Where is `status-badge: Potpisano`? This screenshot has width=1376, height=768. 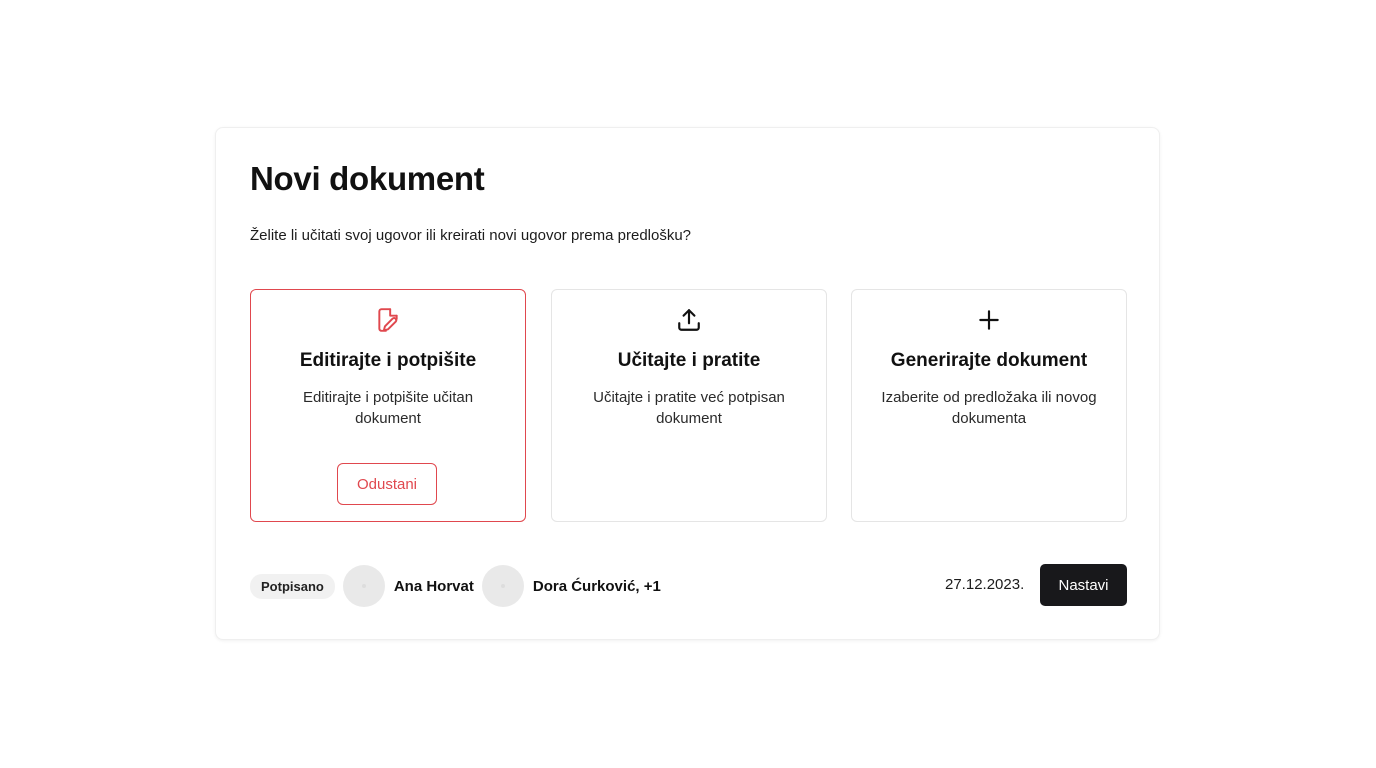
status-badge: Potpisano is located at coordinates (292, 586).